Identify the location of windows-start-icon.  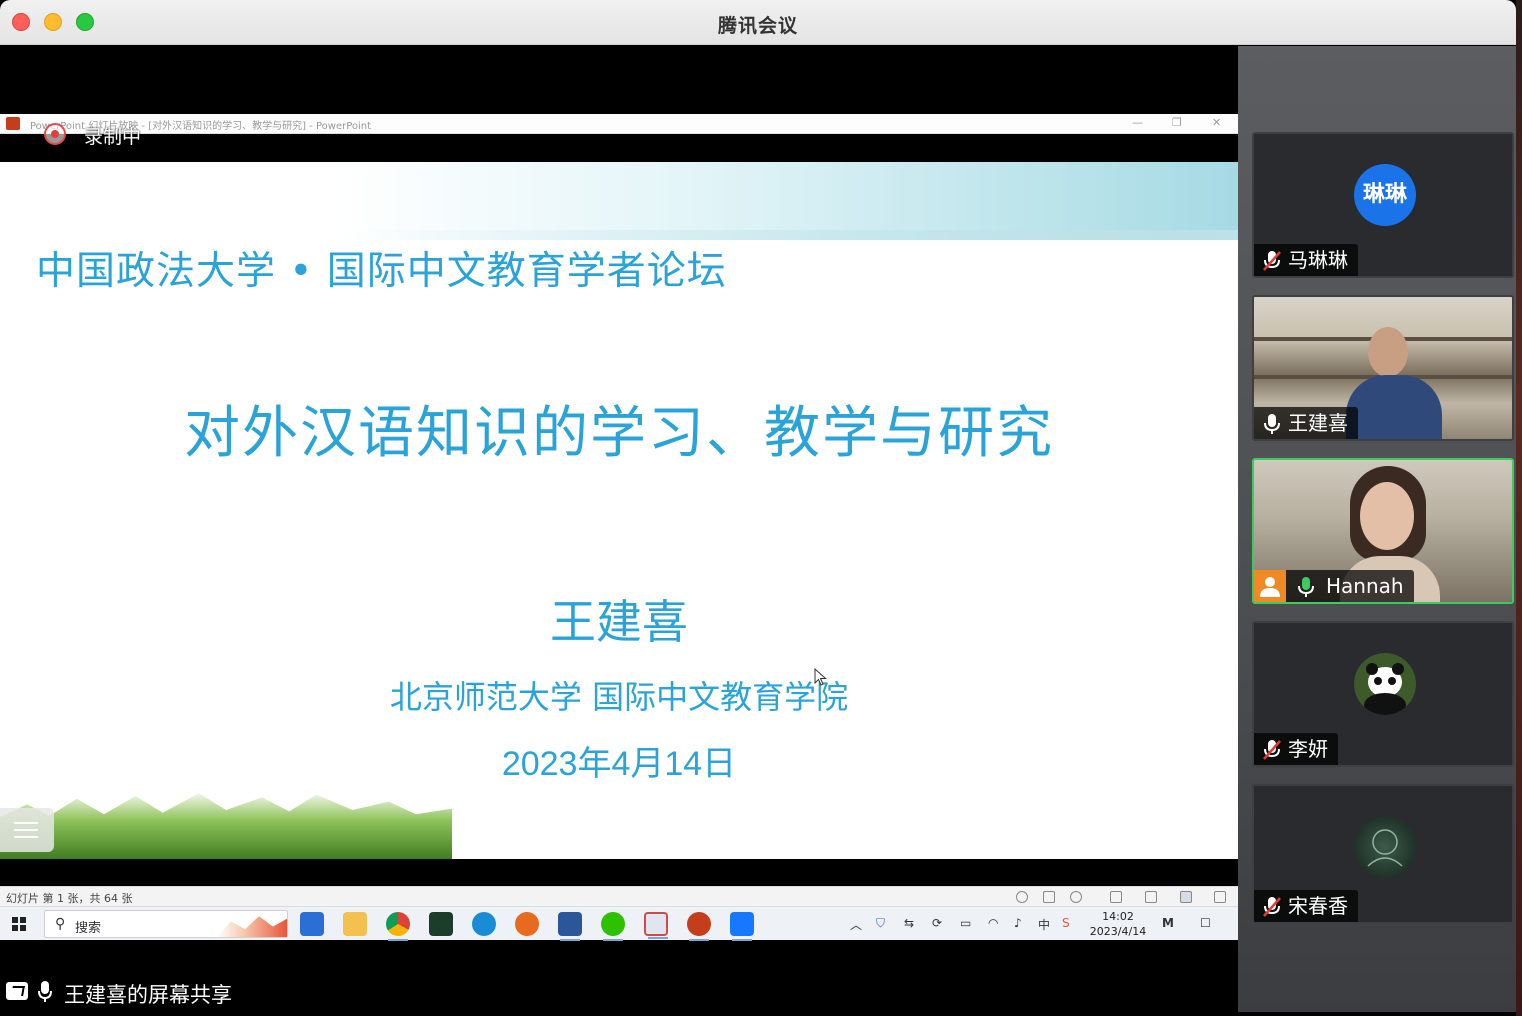
(19, 924).